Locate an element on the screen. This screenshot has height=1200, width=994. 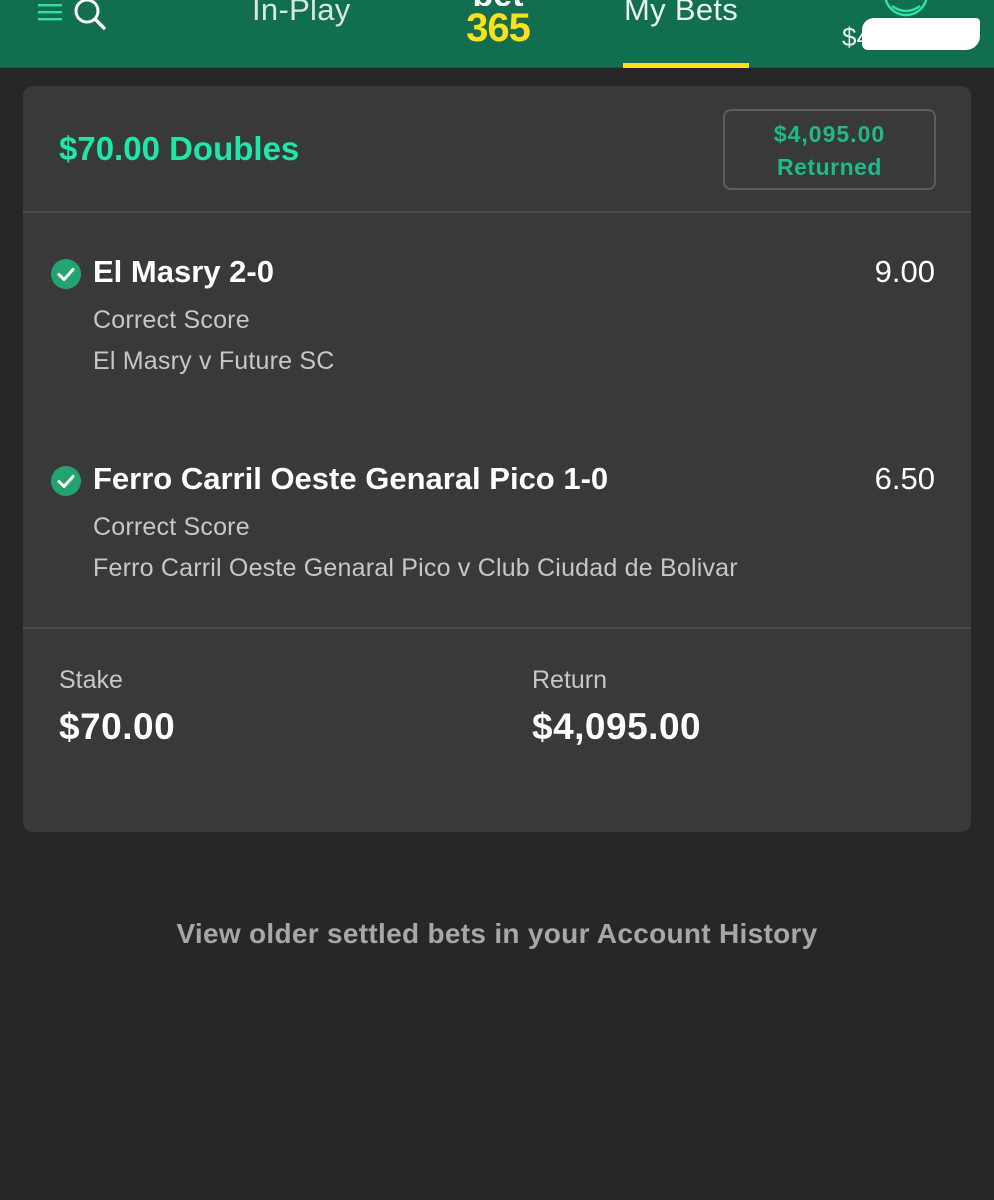
bet-title: $70.00 Doubles is located at coordinates (179, 148).